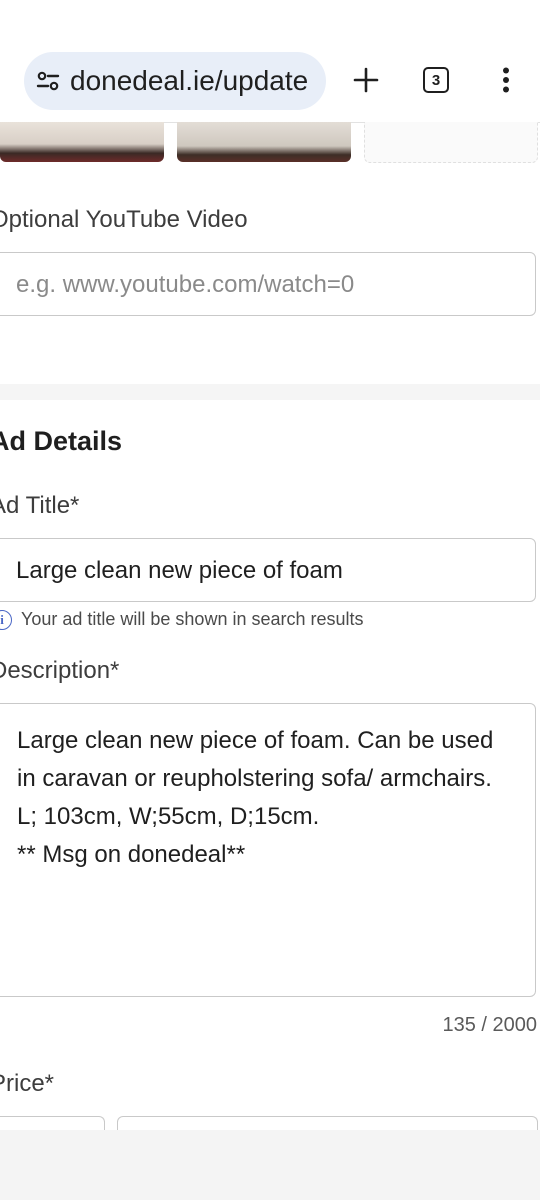 Image resolution: width=540 pixels, height=1200 pixels. I want to click on more-vert-icon, so click(506, 80).